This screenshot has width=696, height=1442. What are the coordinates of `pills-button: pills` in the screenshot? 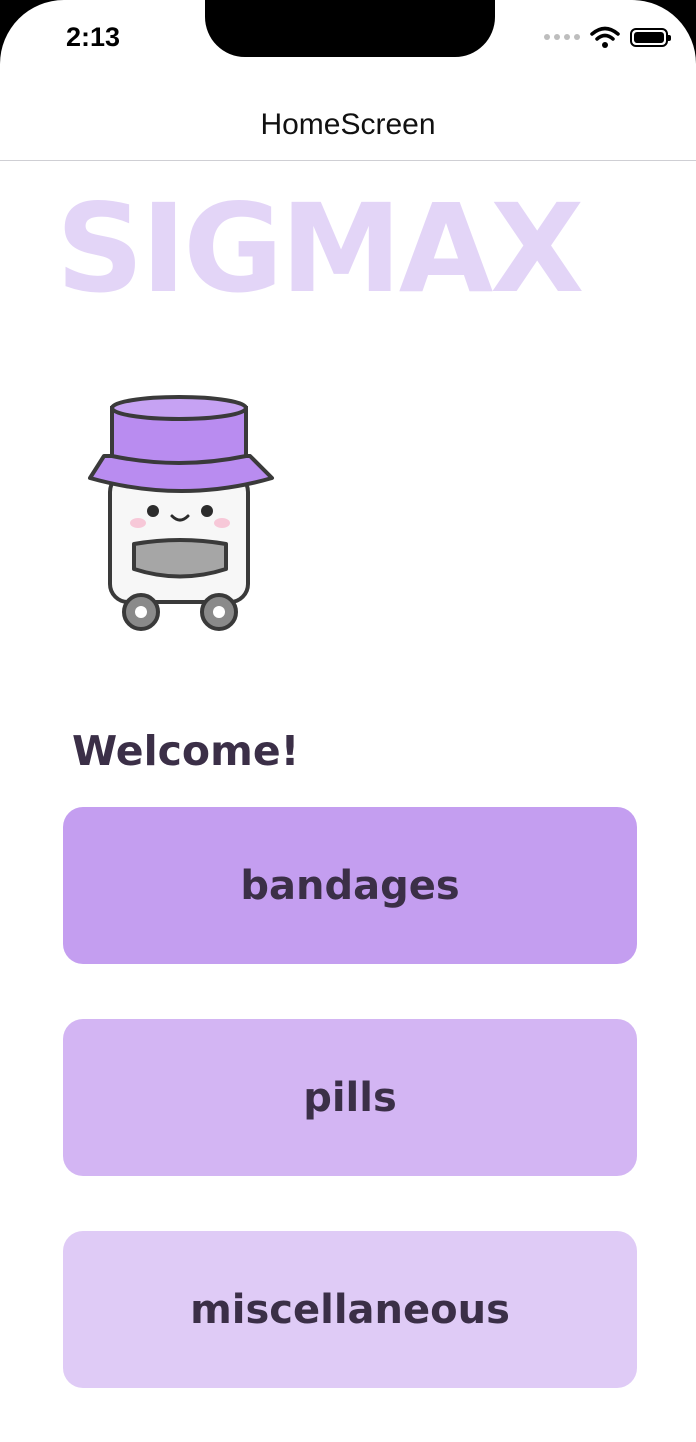 It's located at (350, 1097).